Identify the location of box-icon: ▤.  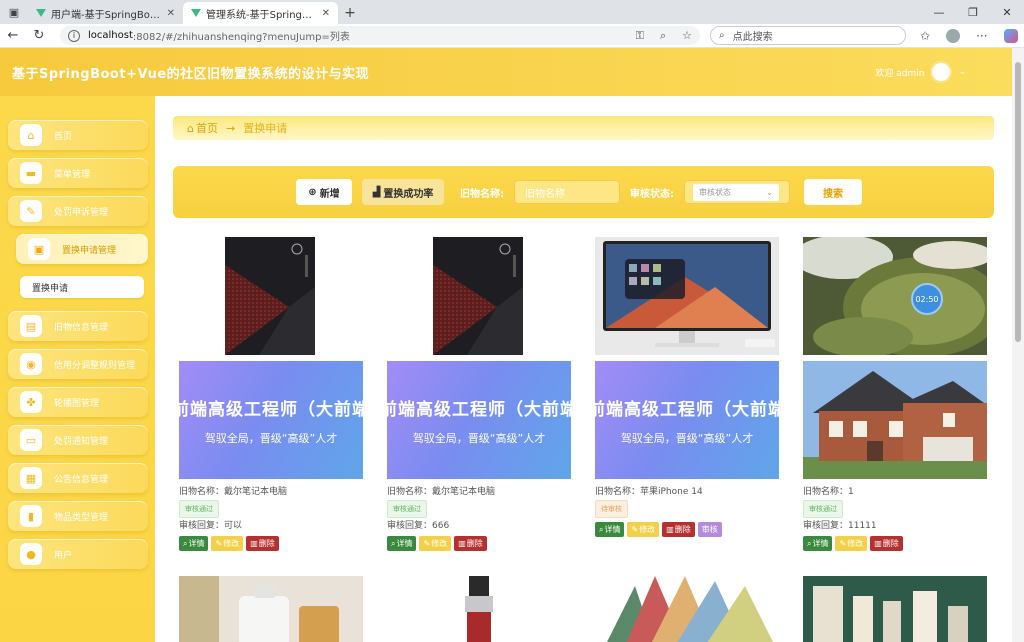
(31, 326).